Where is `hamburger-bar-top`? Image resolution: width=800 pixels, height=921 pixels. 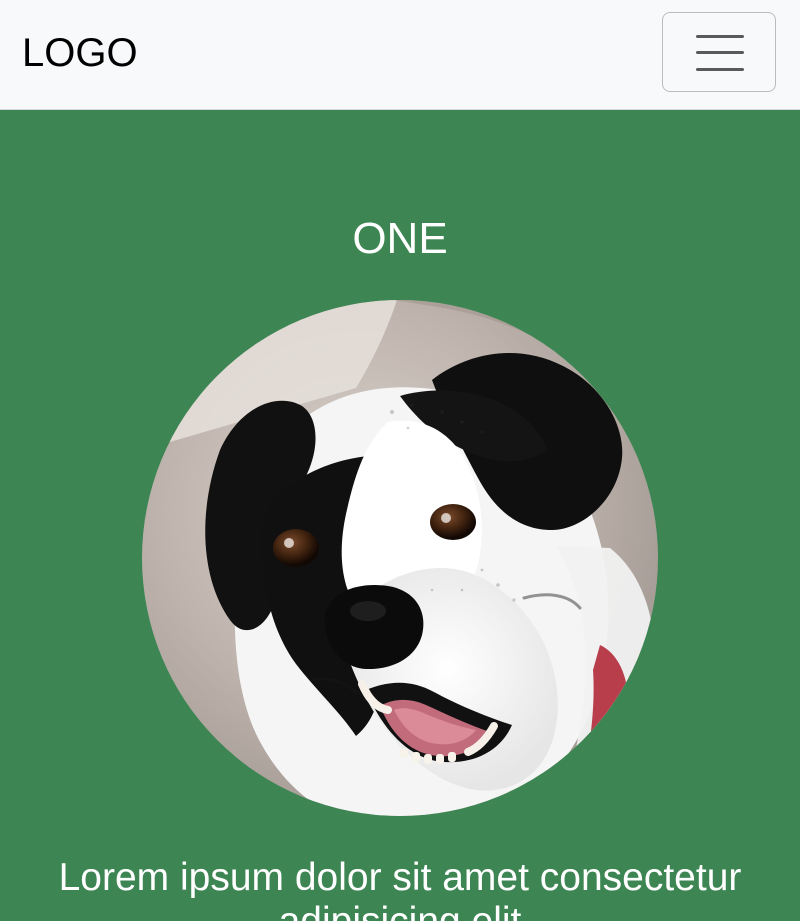 hamburger-bar-top is located at coordinates (720, 36).